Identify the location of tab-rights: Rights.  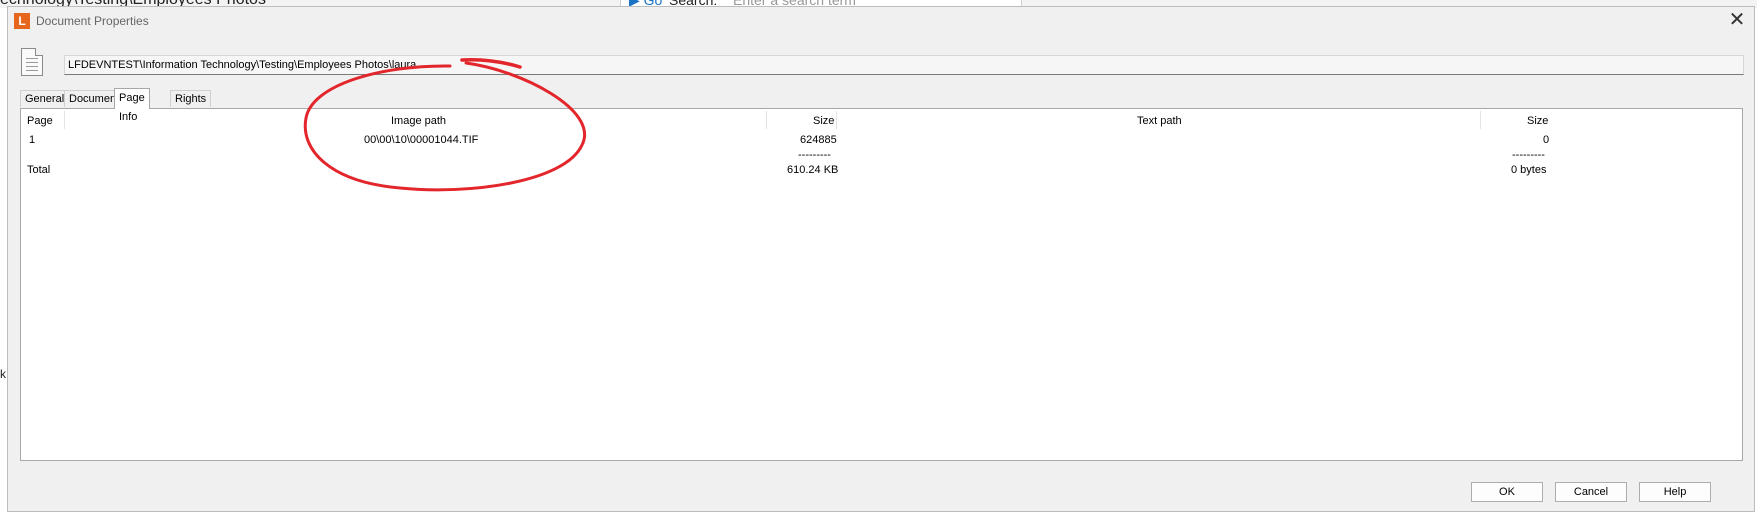
(191, 98).